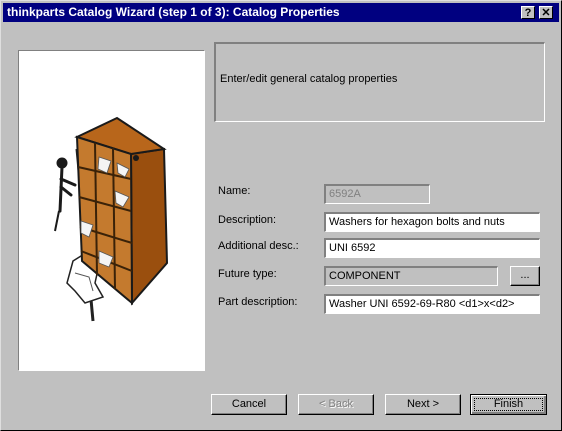 The height and width of the screenshot is (431, 562). I want to click on description-field: Washers for hexagon bolts and nuts, so click(432, 222).